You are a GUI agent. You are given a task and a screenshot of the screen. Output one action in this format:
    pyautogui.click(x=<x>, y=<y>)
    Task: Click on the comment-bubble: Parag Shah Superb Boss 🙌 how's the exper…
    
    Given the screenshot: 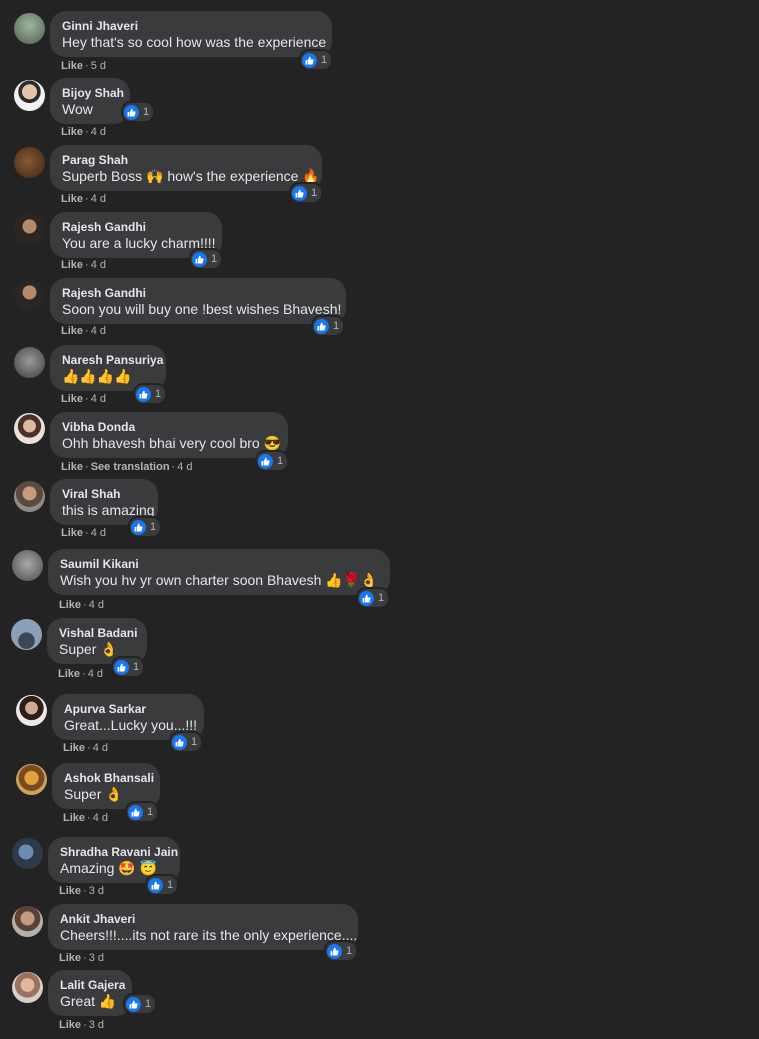 What is the action you would take?
    pyautogui.click(x=186, y=168)
    